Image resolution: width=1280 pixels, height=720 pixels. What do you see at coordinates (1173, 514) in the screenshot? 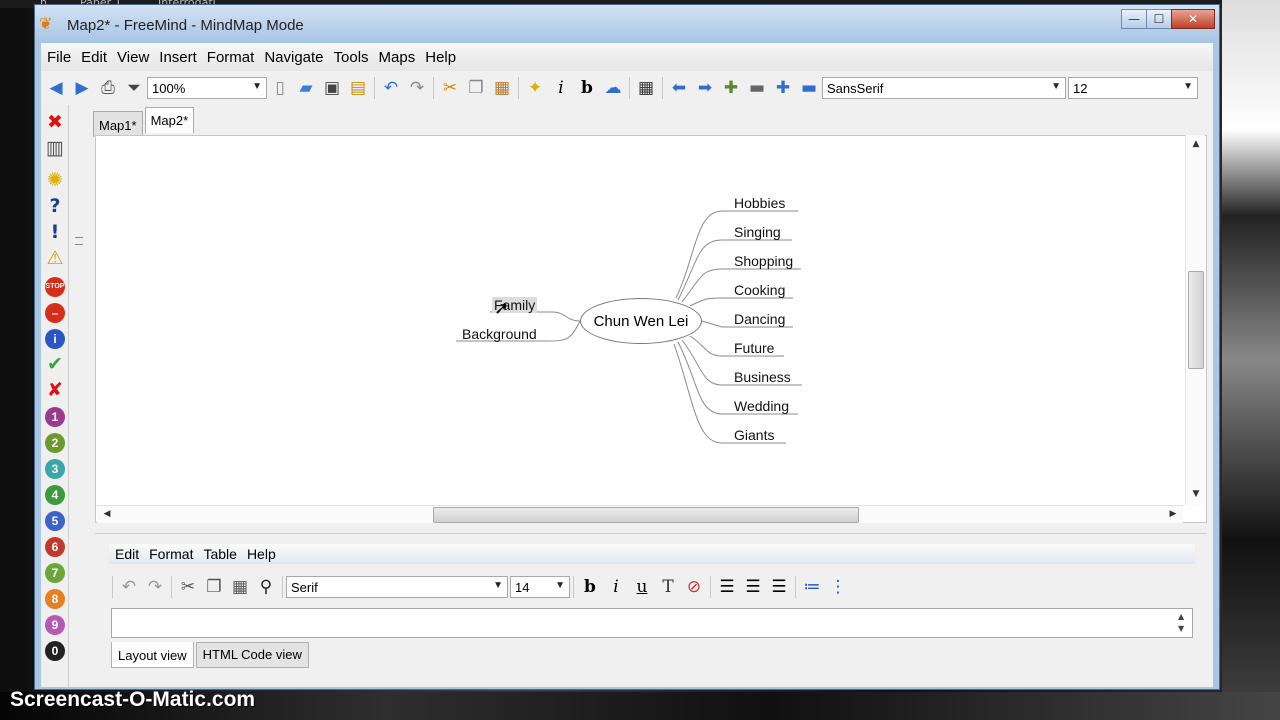
I see `scroll-right-icon: ▶` at bounding box center [1173, 514].